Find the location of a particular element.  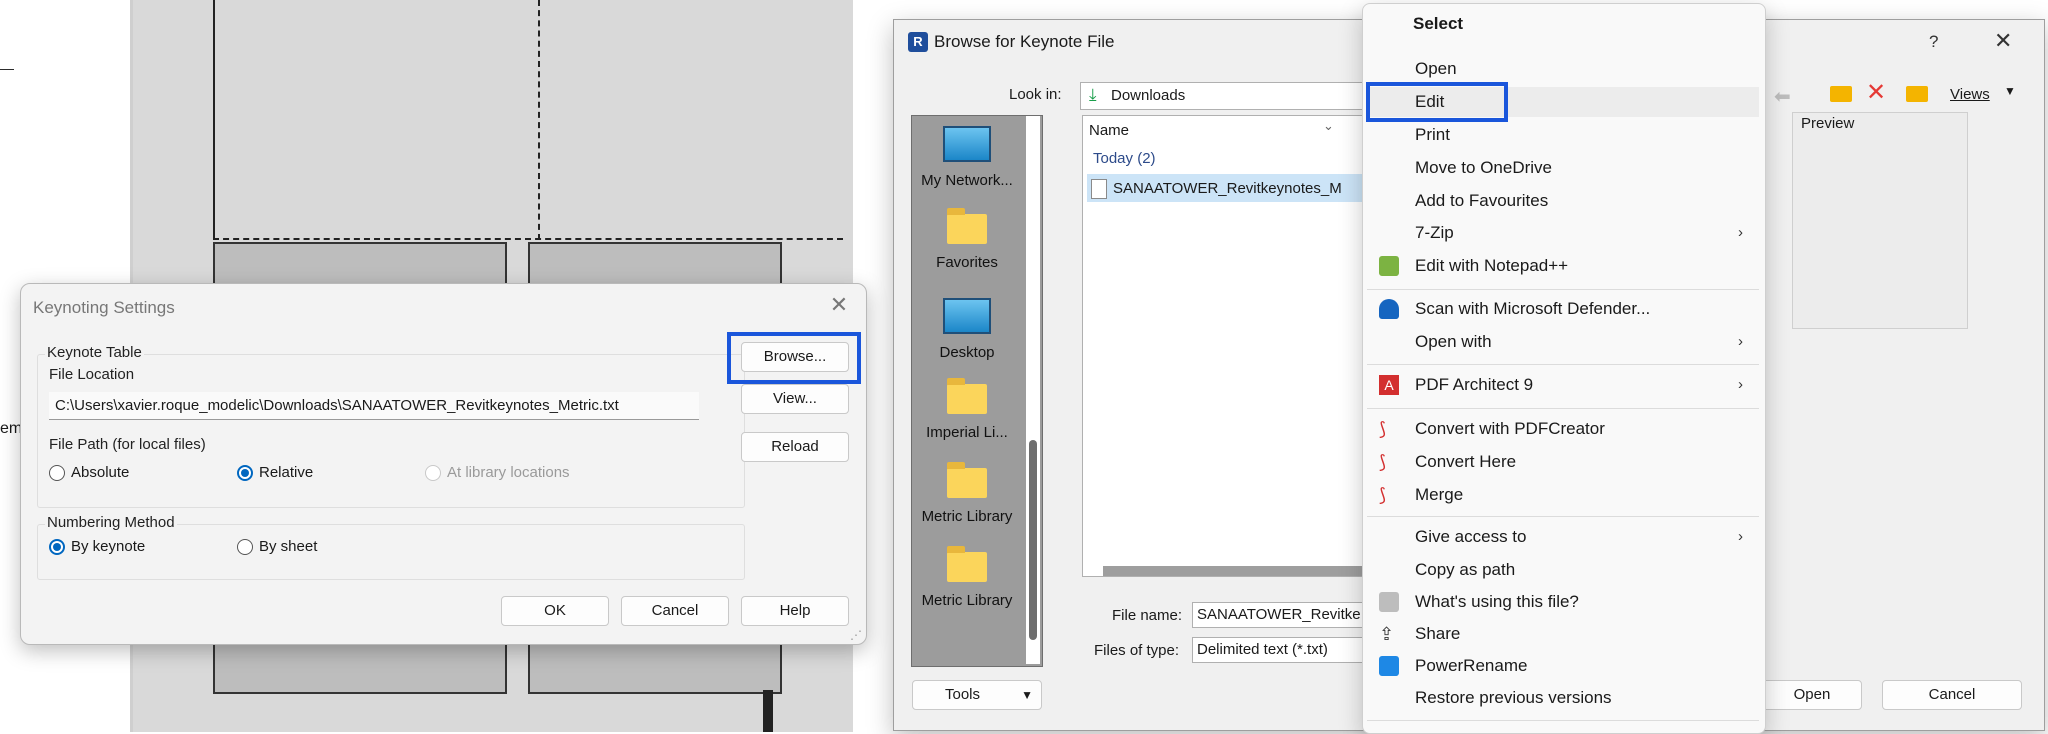

place-label: Metric Library is located at coordinates (967, 600).